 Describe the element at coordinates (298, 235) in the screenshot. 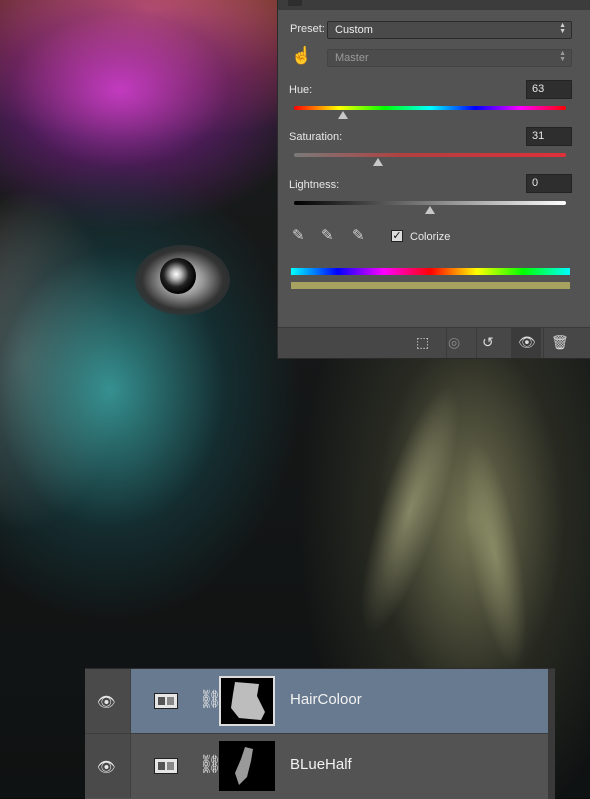

I see `eyedropper-icon: ✎` at that location.